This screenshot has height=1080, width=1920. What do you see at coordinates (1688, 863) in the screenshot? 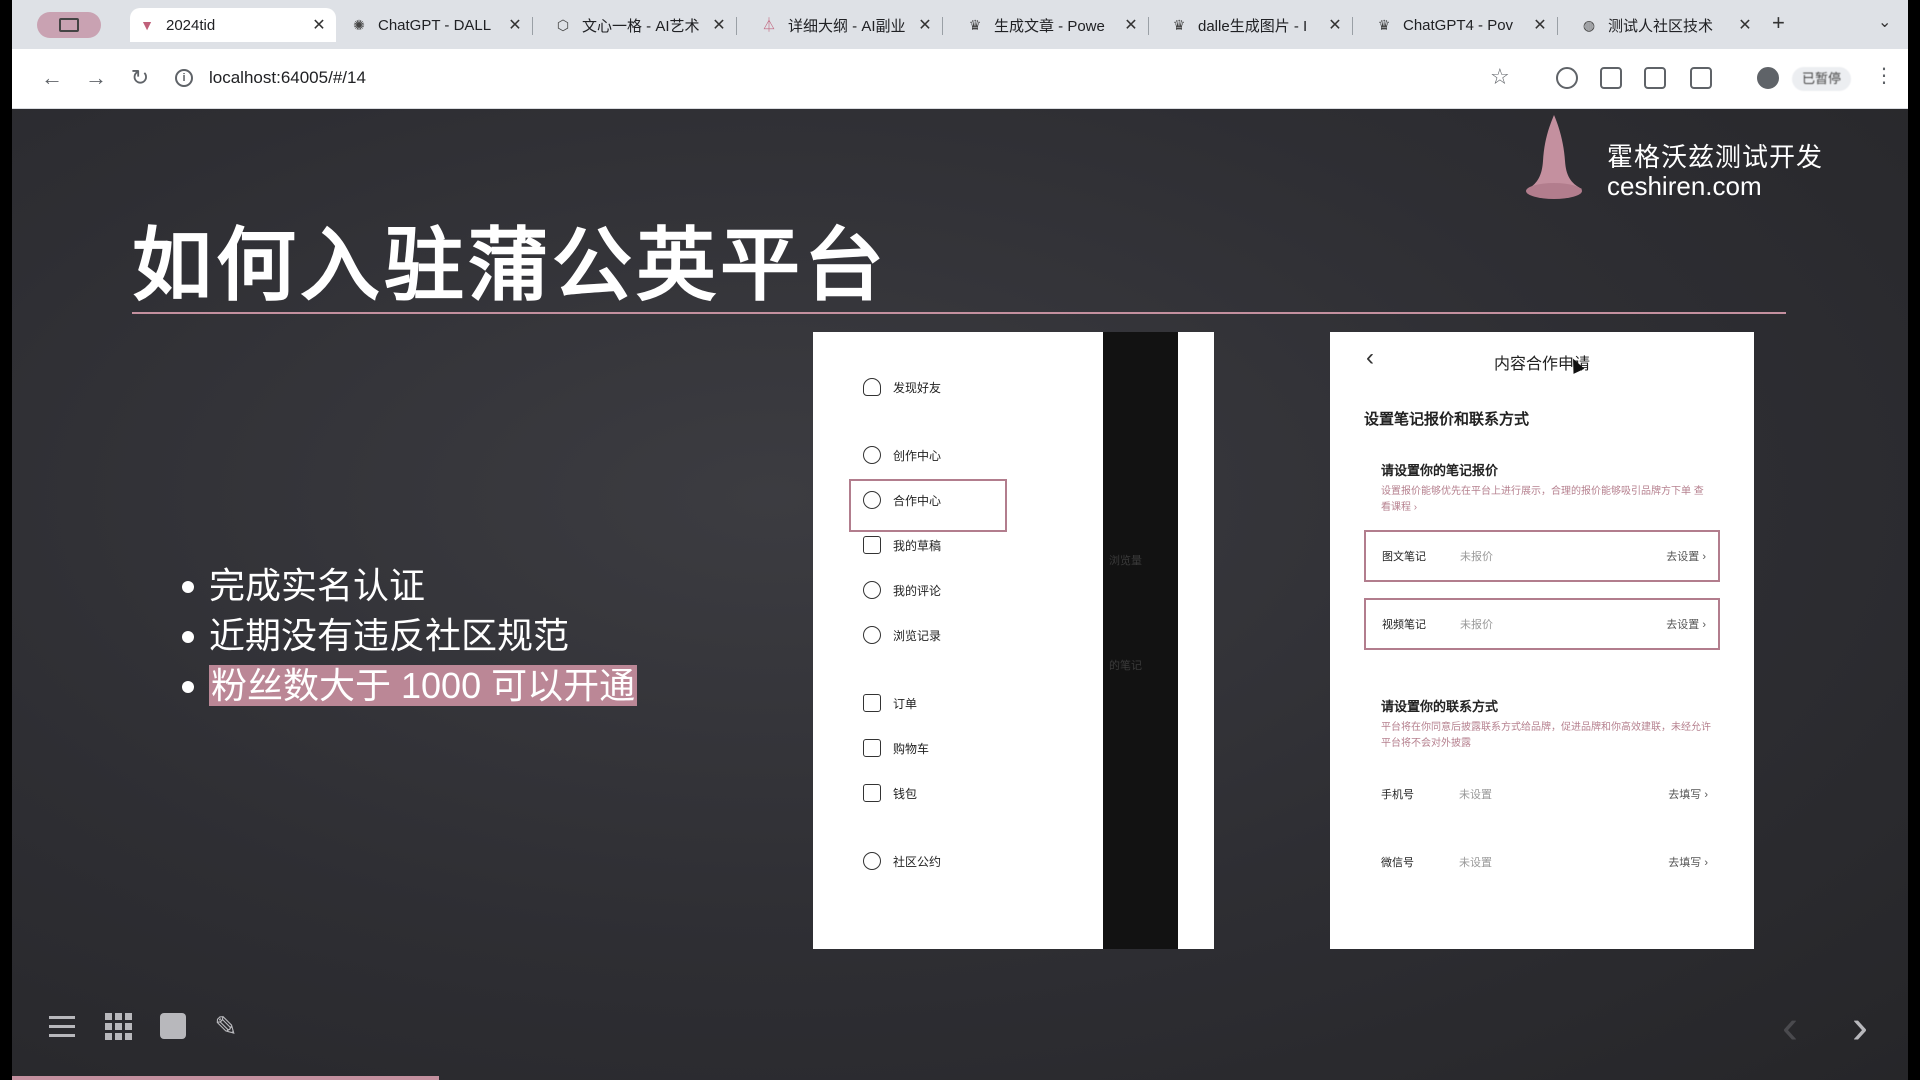
I see `row-action: 去填写 ›` at bounding box center [1688, 863].